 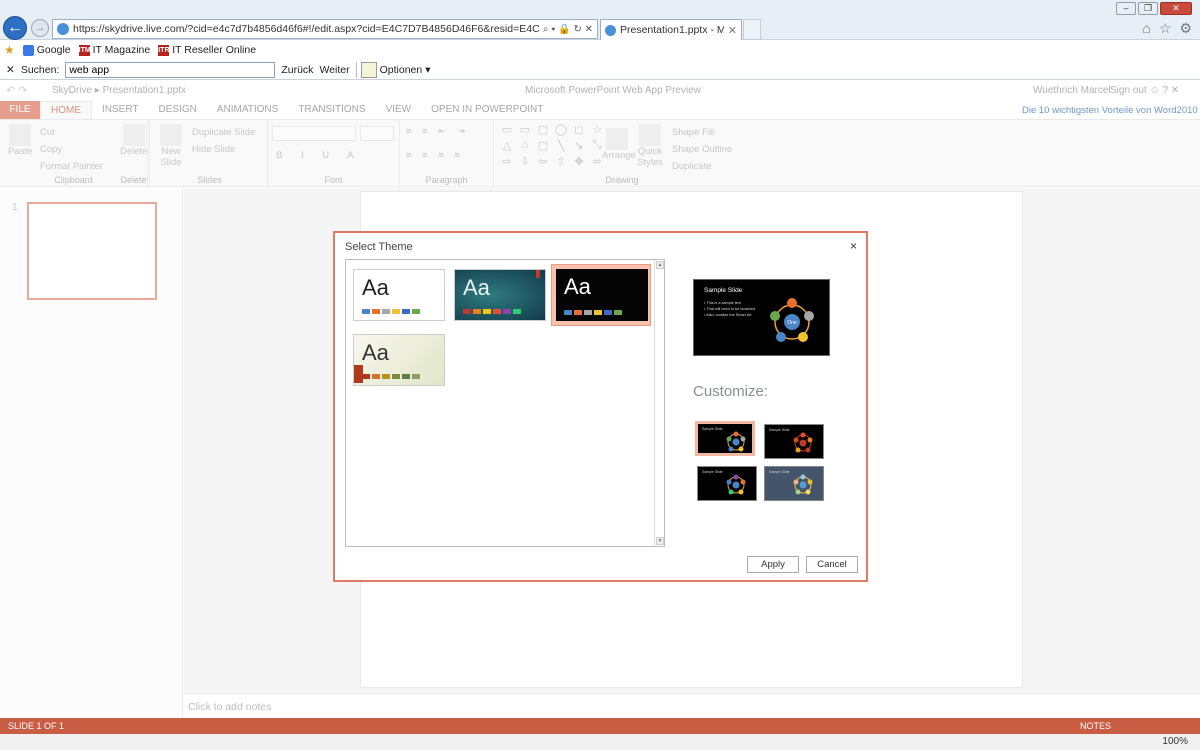 What do you see at coordinates (114, 50) in the screenshot?
I see `favorite-it-magazine: ITM IT Magazine` at bounding box center [114, 50].